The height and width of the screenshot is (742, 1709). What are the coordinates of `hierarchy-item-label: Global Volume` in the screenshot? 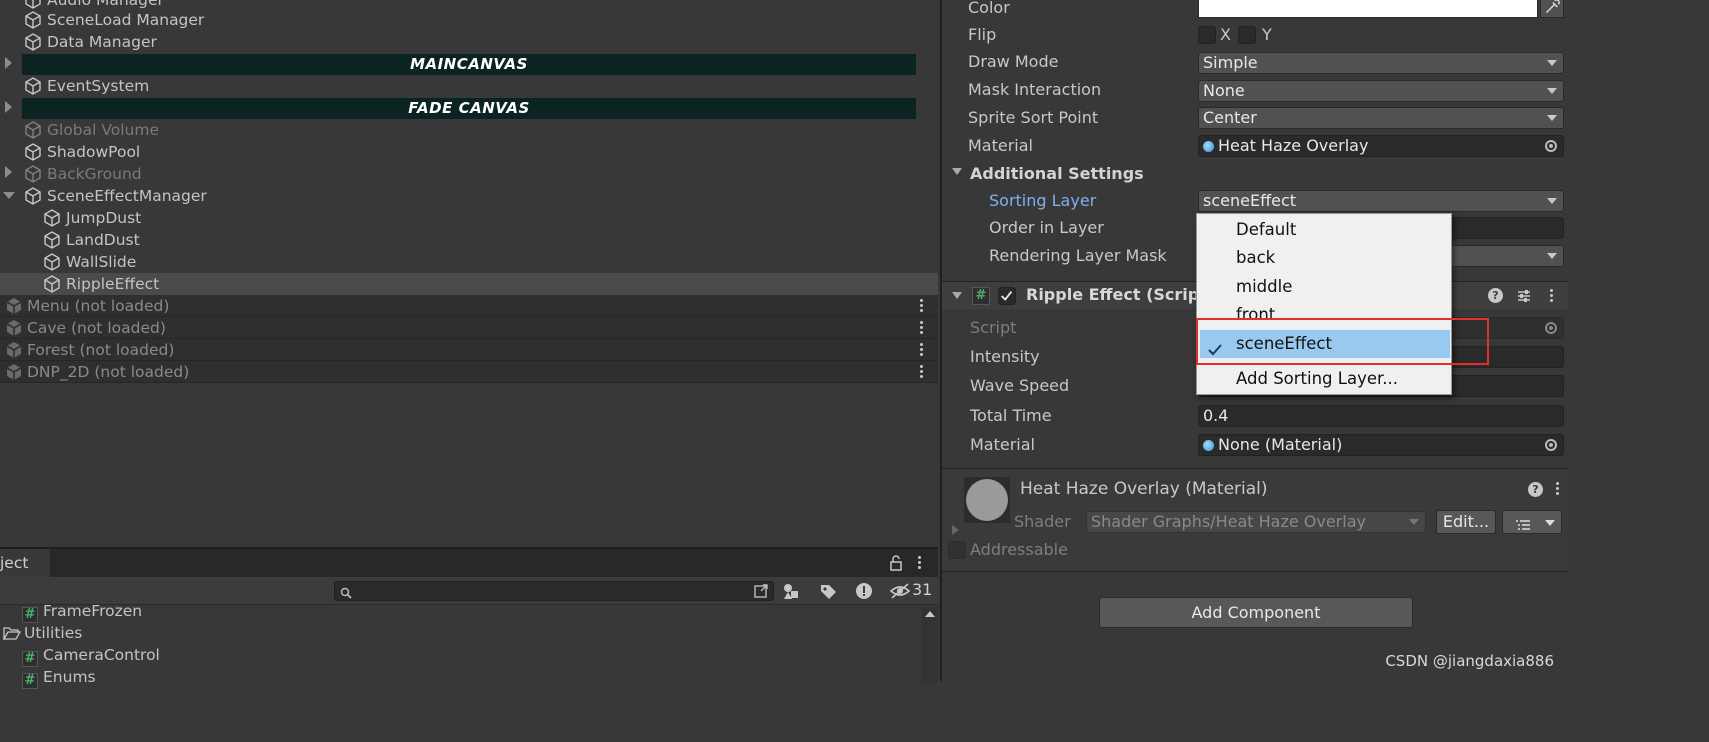 It's located at (103, 130).